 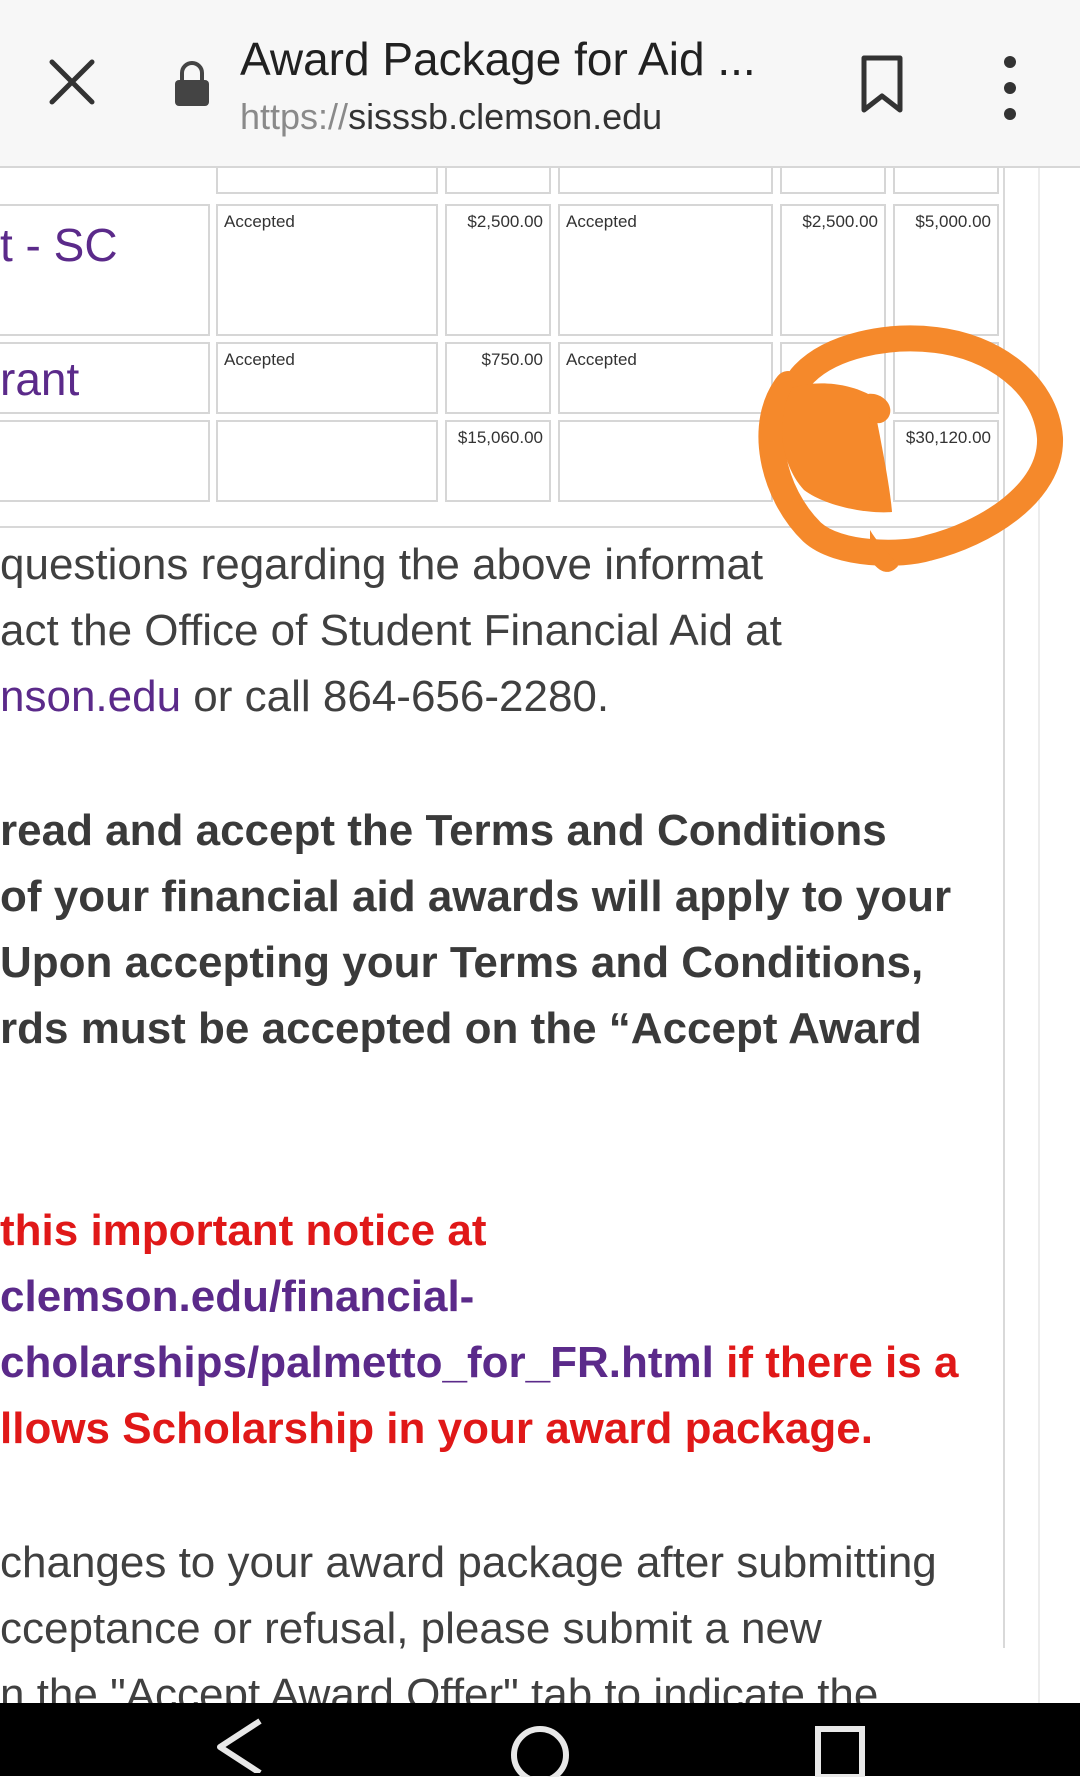 What do you see at coordinates (840, 1747) in the screenshot?
I see `recents-icon` at bounding box center [840, 1747].